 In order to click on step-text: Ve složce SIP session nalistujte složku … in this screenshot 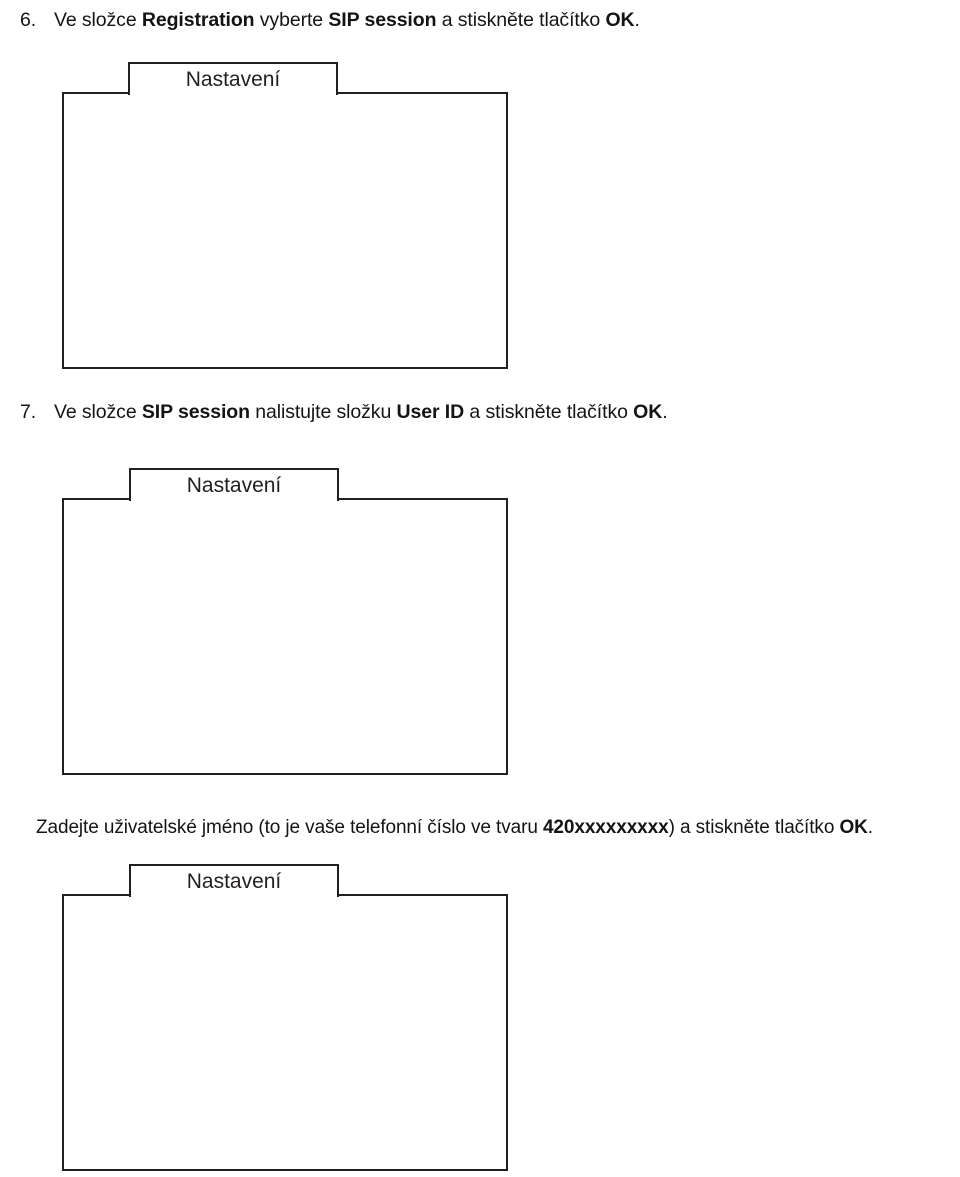, I will do `click(361, 412)`.